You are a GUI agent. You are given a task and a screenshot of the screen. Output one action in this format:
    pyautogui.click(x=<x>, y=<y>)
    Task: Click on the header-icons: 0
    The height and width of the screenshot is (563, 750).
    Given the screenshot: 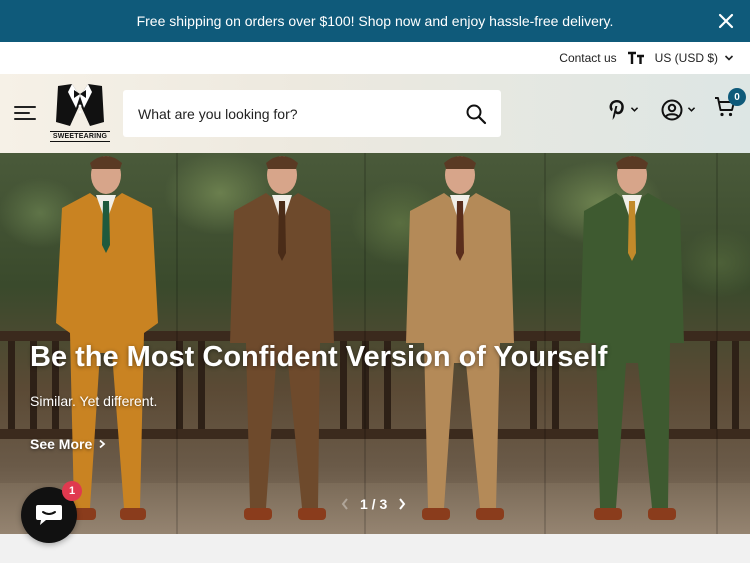 What is the action you would take?
    pyautogui.click(x=677, y=105)
    